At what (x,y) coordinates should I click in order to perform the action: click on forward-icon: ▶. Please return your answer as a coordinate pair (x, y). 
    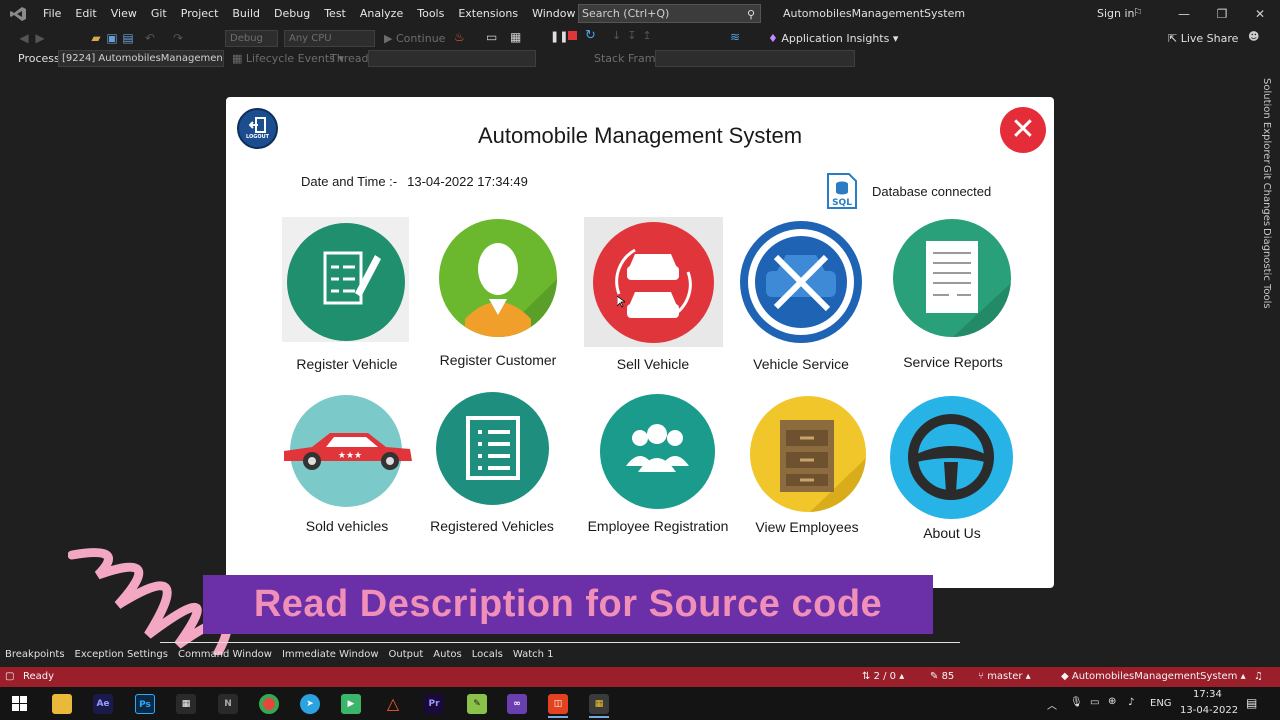
    Looking at the image, I should click on (40, 38).